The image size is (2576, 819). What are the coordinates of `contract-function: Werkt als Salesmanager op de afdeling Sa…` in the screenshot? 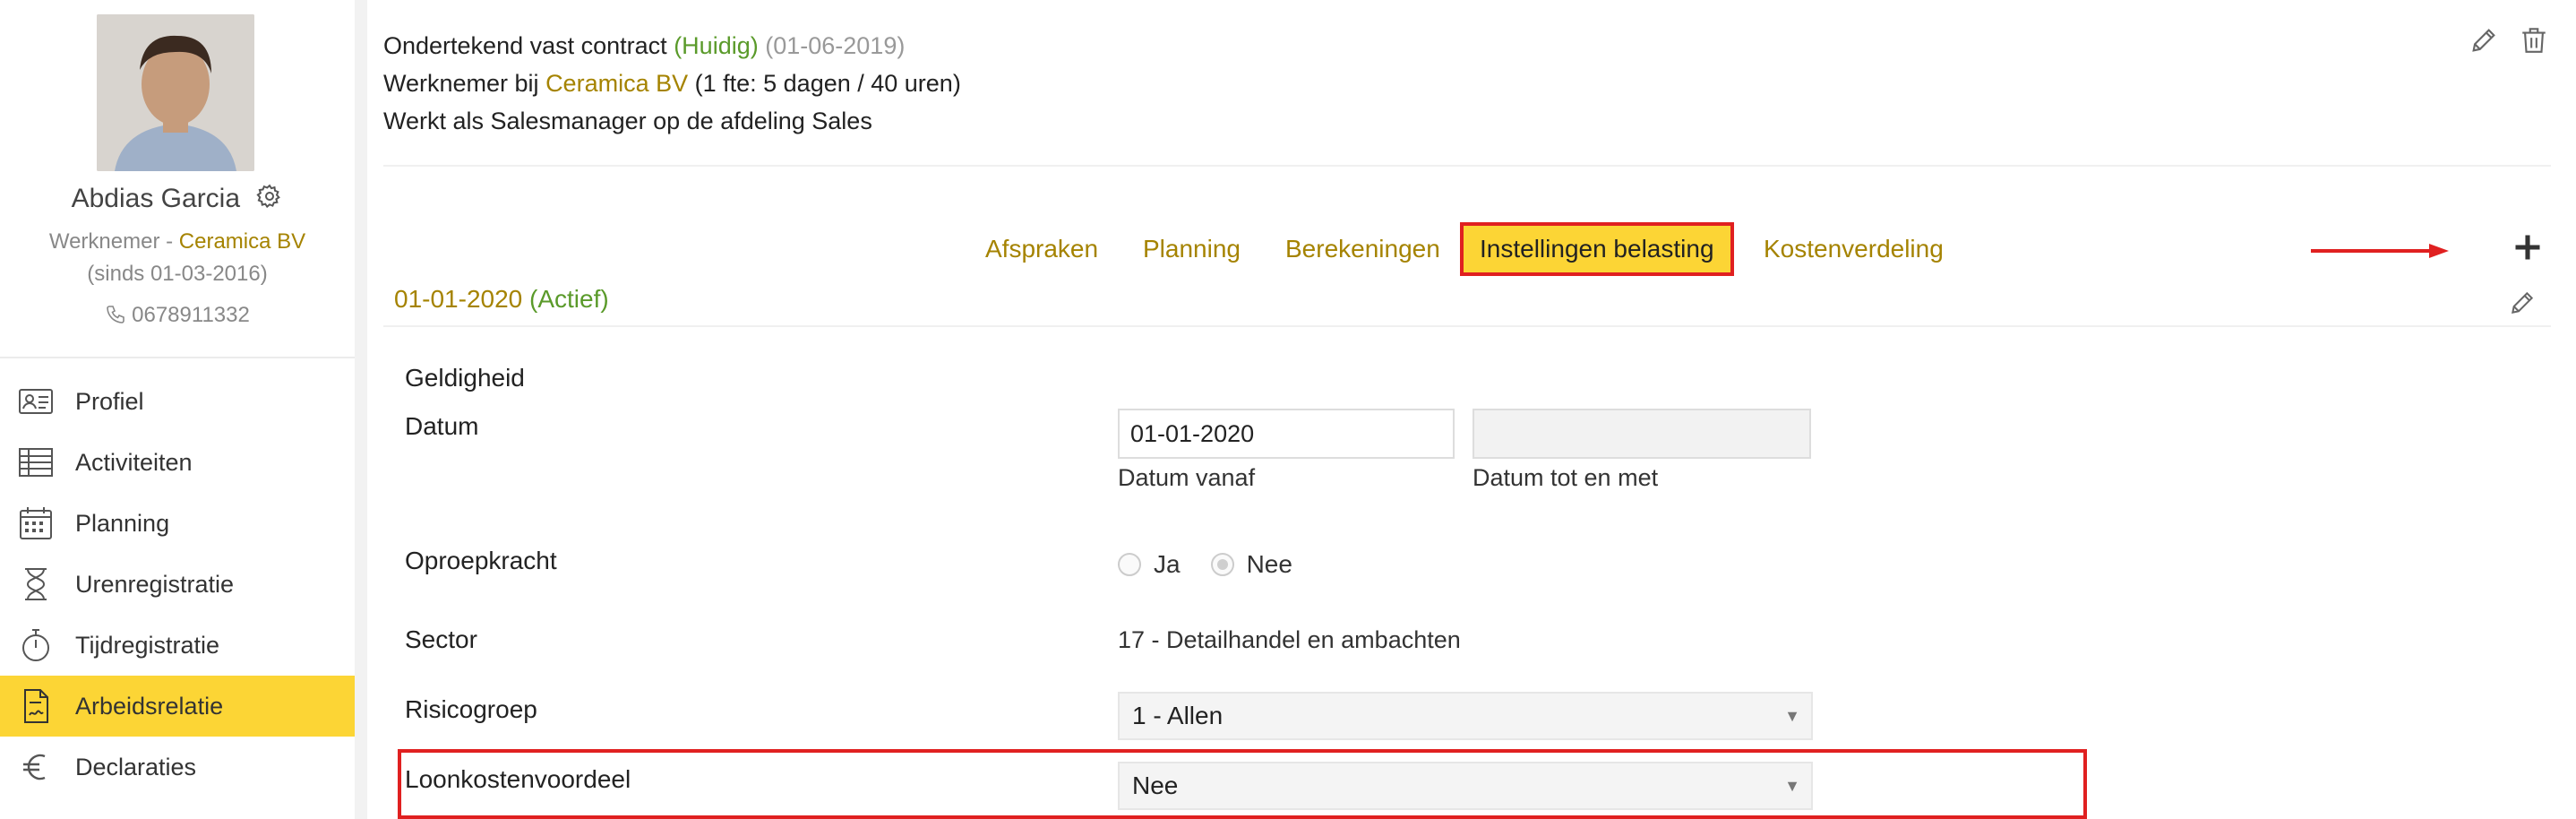 It's located at (627, 121).